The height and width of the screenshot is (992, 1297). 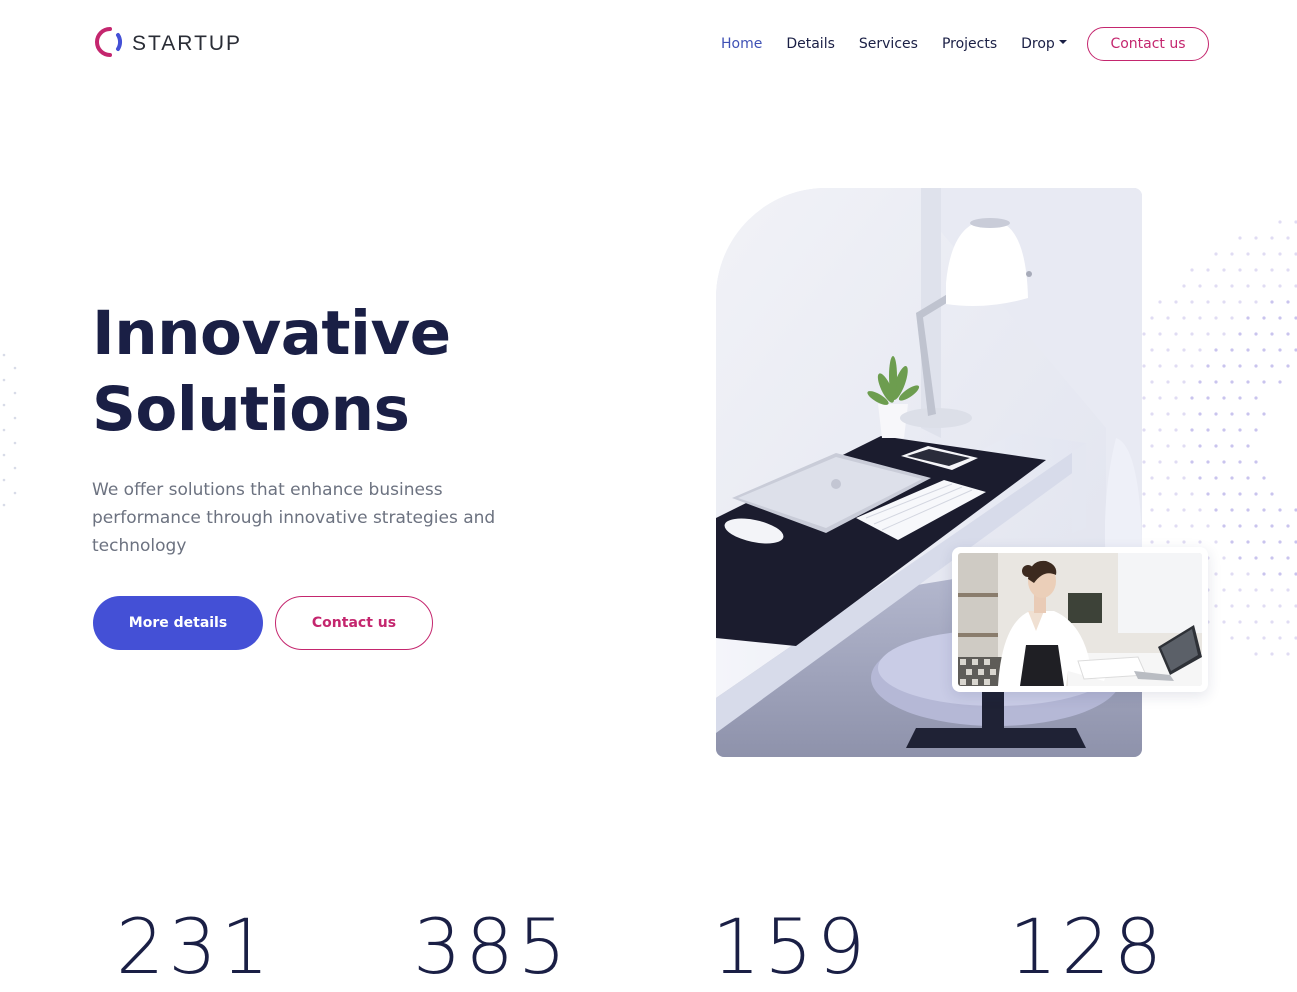 What do you see at coordinates (1088, 946) in the screenshot?
I see `stat-value-4: 128` at bounding box center [1088, 946].